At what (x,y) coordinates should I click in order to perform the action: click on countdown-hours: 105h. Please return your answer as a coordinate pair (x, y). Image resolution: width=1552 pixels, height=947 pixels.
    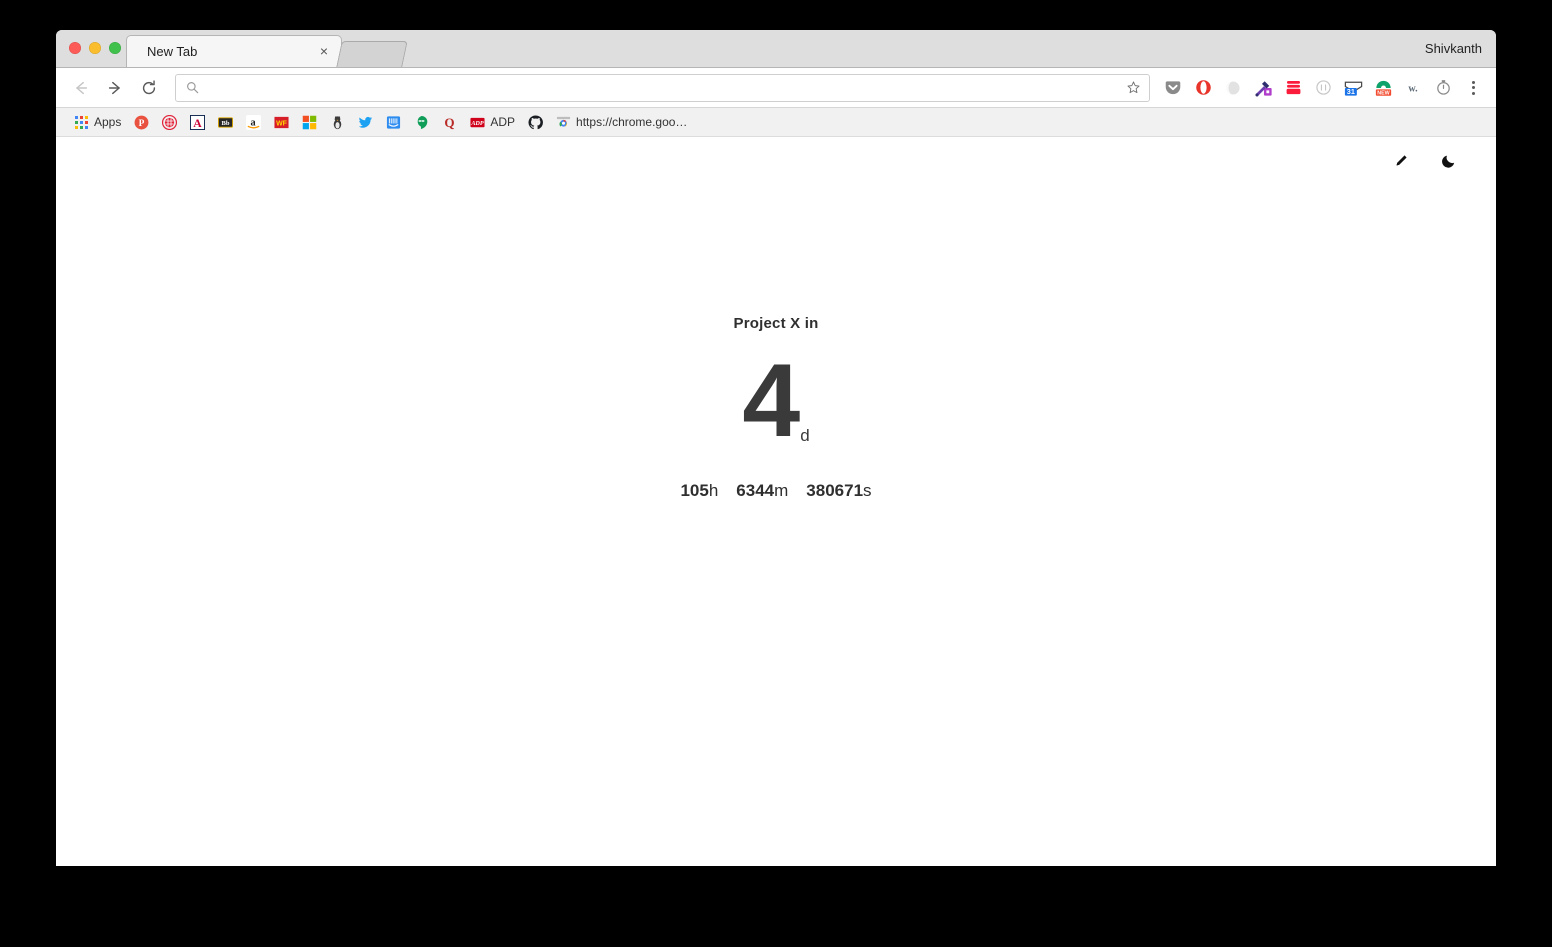
    Looking at the image, I should click on (699, 491).